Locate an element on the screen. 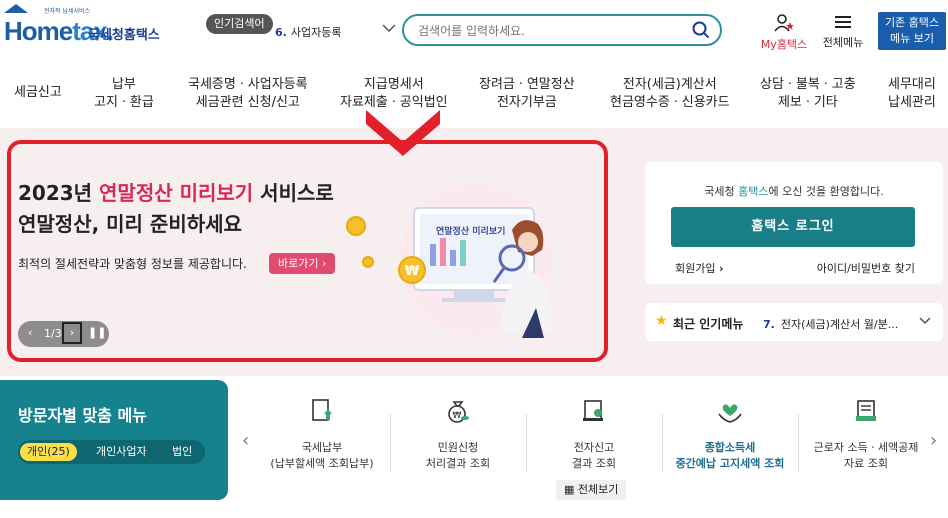 The width and height of the screenshot is (948, 518). quick-label: 근로자 소득ㆍ세액공제 is located at coordinates (866, 447).